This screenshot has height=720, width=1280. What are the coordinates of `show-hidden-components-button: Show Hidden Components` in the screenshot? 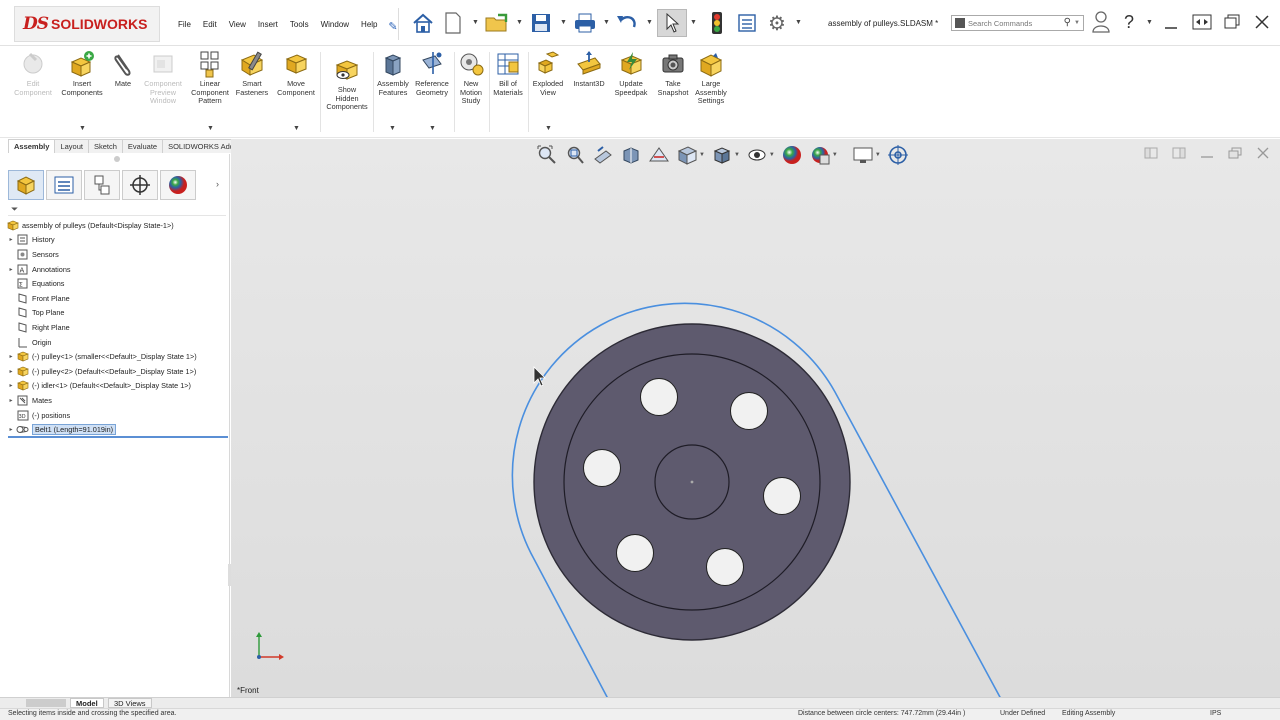 It's located at (347, 84).